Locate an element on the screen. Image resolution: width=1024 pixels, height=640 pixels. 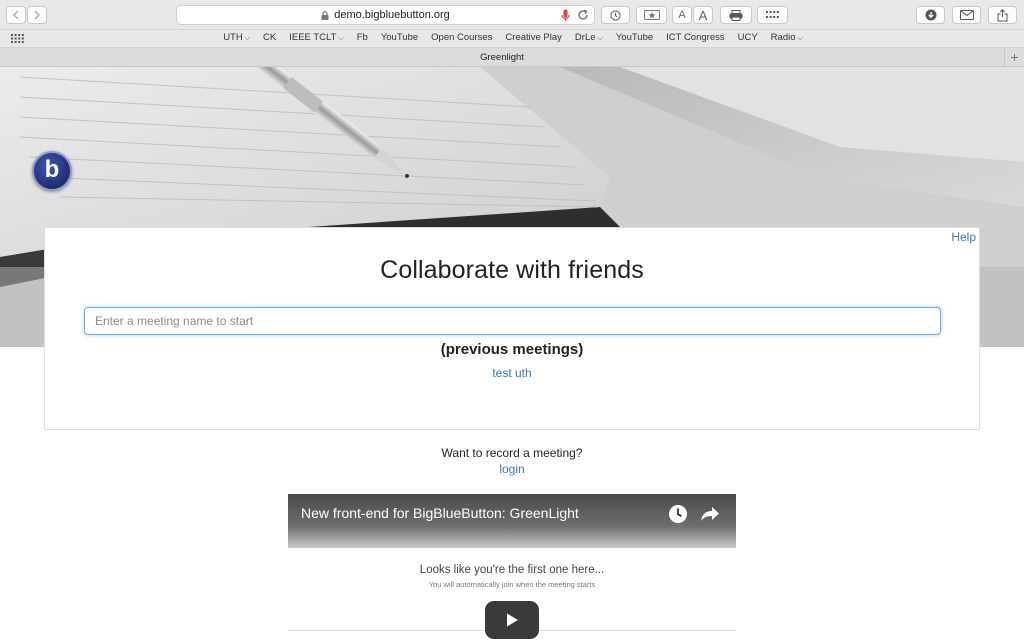
browser-toolbar: demo.bigbluebutton.org A A is located at coordinates (512, 15).